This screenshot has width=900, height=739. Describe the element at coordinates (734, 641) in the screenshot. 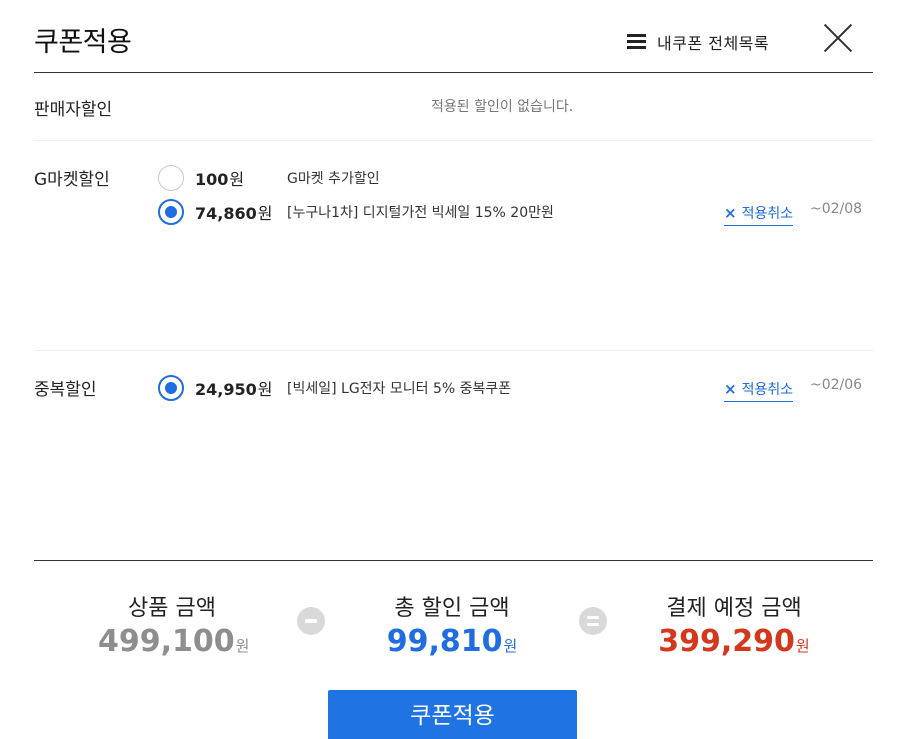

I see `final-amount-value: 399,290원` at that location.